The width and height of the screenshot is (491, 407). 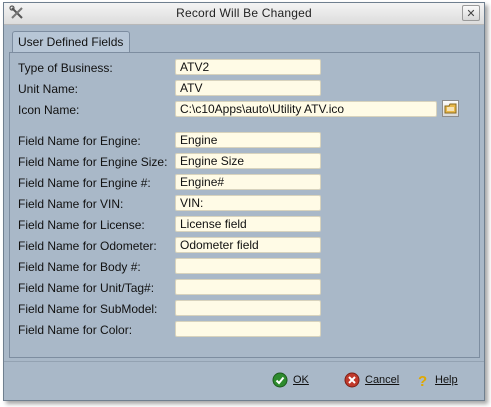 I want to click on engine-label: Field Name for Engine:, so click(x=79, y=141).